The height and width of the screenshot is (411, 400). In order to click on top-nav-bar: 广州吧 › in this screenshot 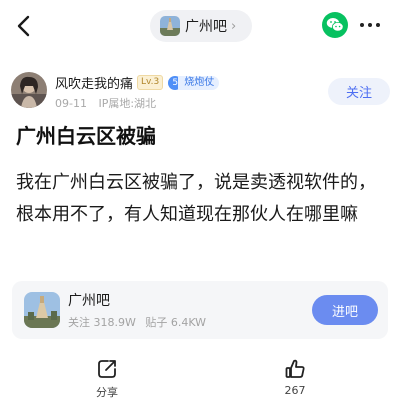, I will do `click(200, 26)`.